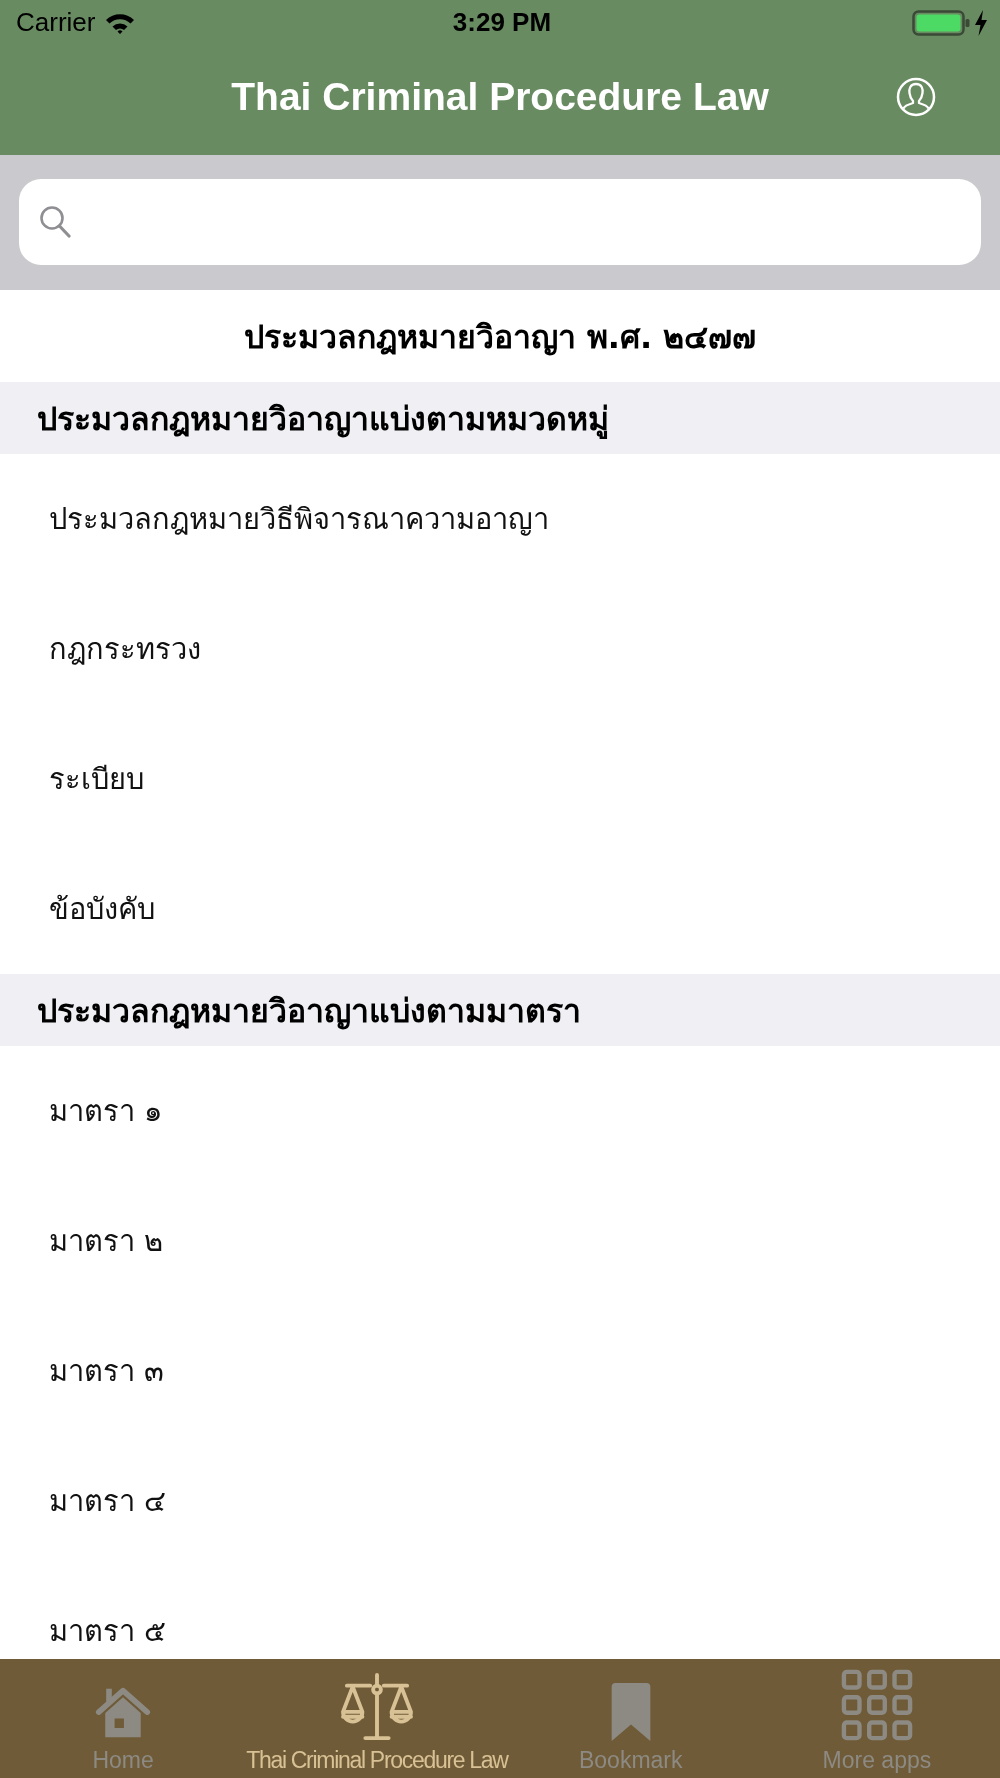 Image resolution: width=1000 pixels, height=1778 pixels. What do you see at coordinates (376, 1707) in the screenshot?
I see `scales-icon` at bounding box center [376, 1707].